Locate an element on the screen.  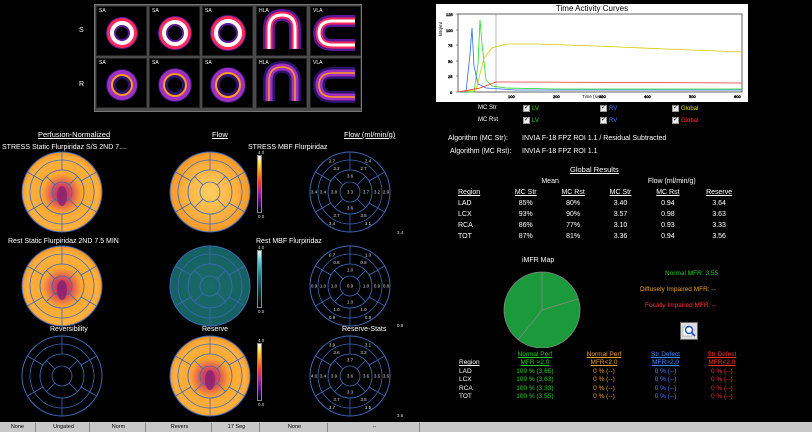
lv-str-toggle: LV is located at coordinates (531, 108).